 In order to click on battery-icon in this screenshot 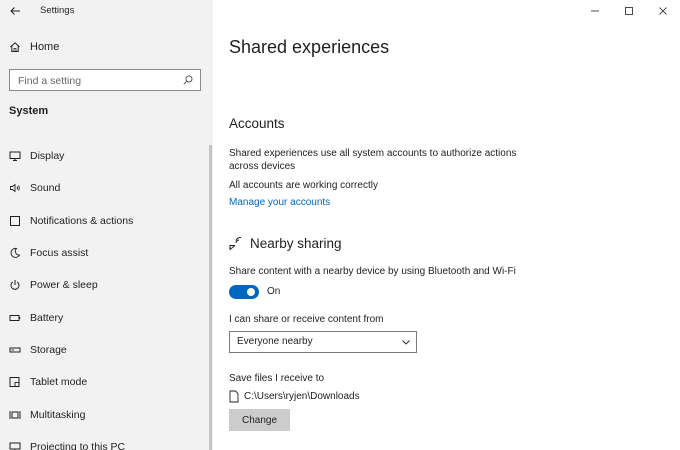, I will do `click(15, 317)`.